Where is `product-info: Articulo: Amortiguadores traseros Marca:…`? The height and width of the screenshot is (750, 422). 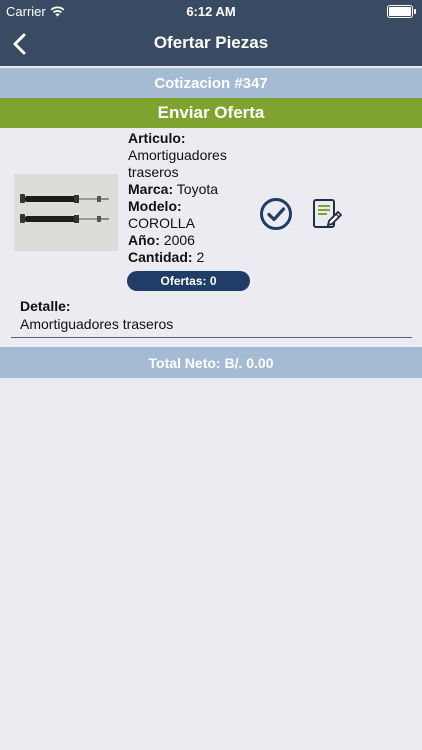
product-info: Articulo: Amortiguadores traseros Marca:… is located at coordinates (193, 198).